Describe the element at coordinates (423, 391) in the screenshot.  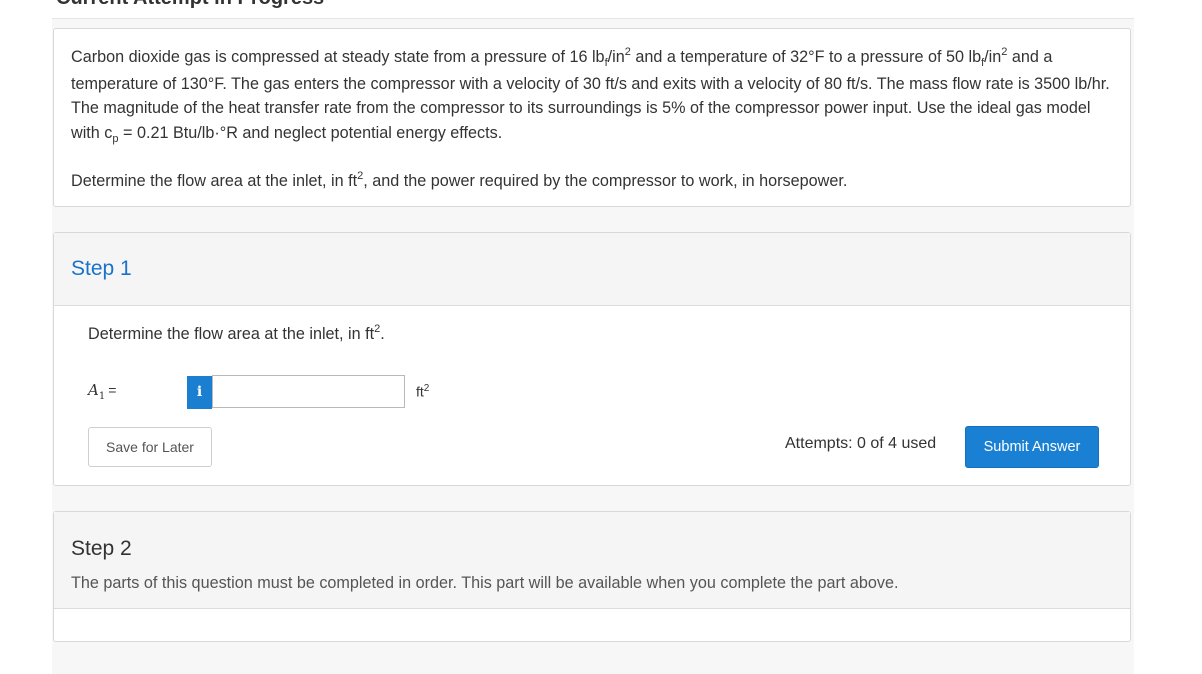
I see `answer-unit: ft2` at that location.